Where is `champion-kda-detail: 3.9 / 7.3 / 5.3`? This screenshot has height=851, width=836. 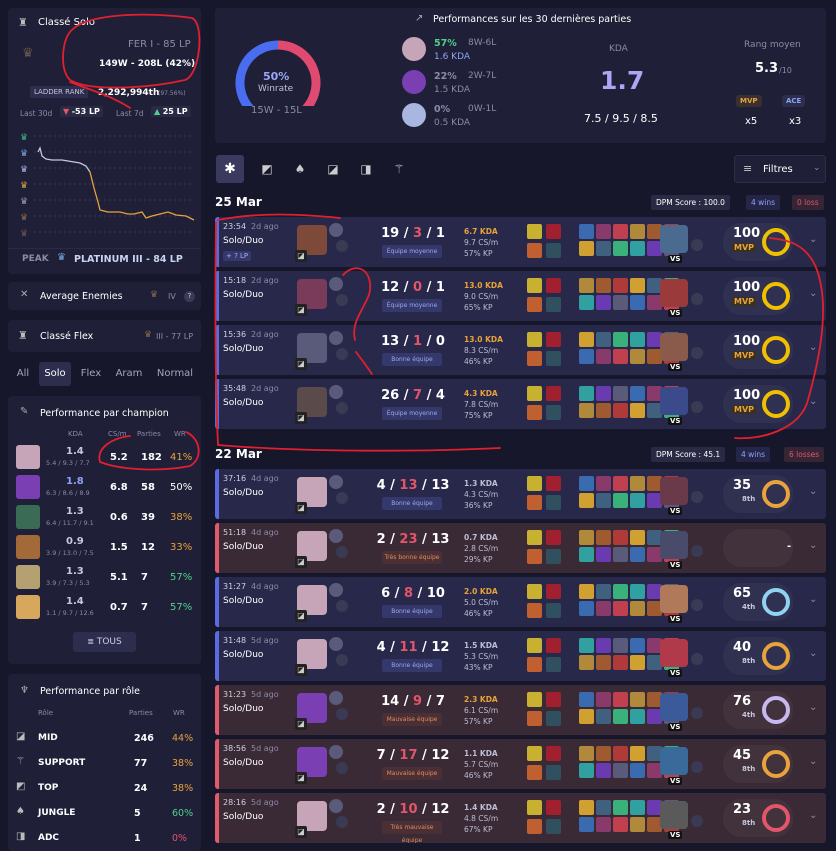 champion-kda-detail: 3.9 / 7.3 / 5.3 is located at coordinates (68, 583).